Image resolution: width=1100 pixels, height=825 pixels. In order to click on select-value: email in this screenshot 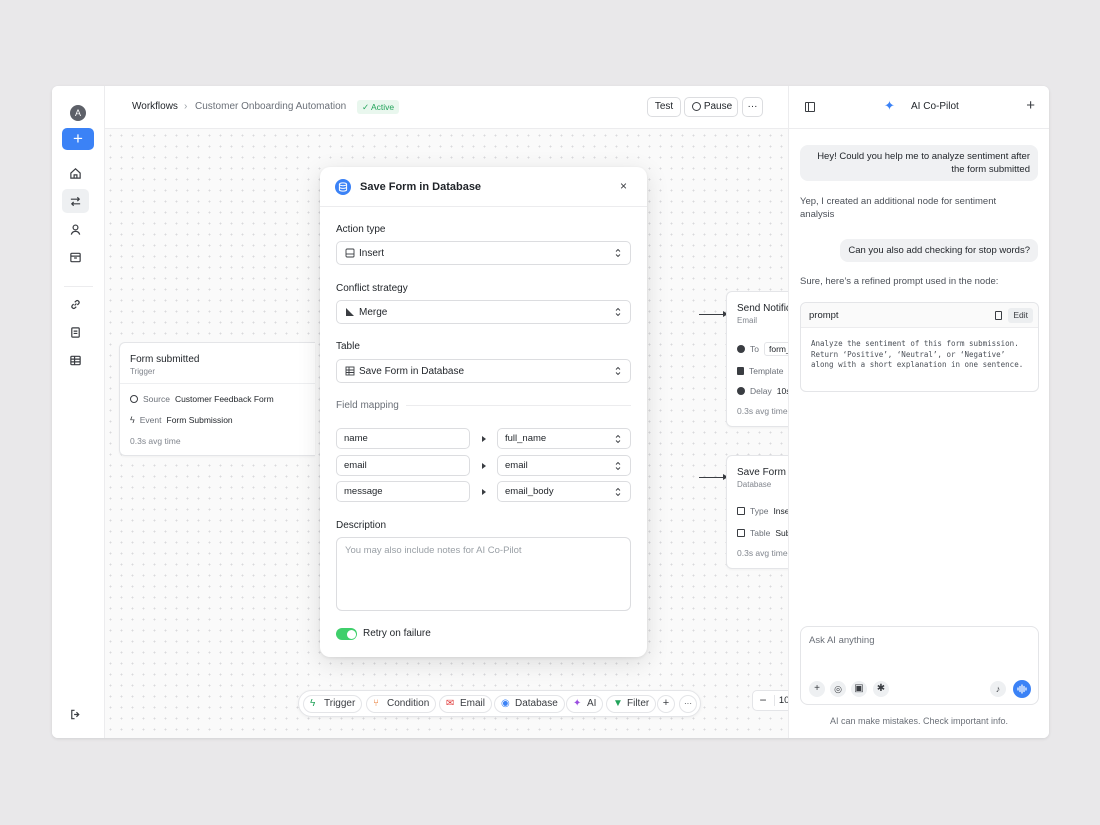, I will do `click(516, 465)`.